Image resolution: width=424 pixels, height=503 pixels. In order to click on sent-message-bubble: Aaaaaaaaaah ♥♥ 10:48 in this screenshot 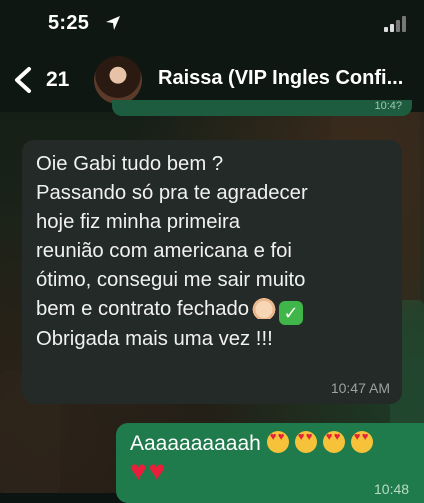, I will do `click(270, 463)`.